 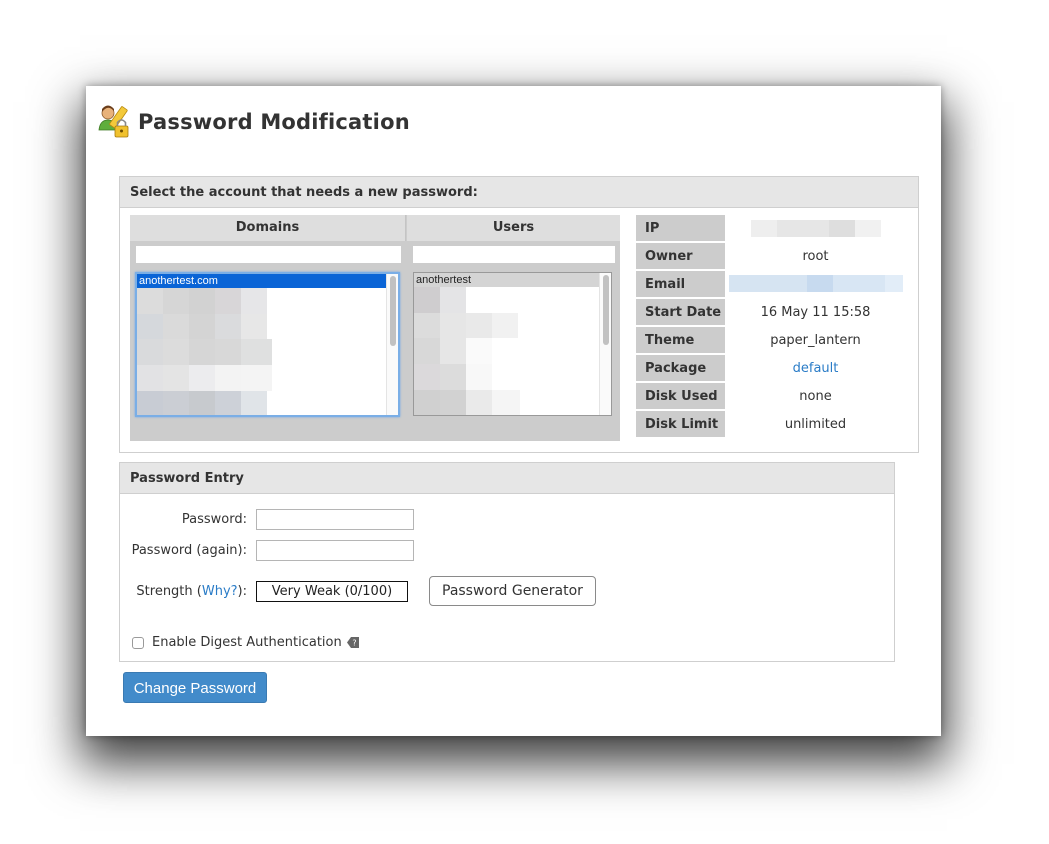 What do you see at coordinates (815, 369) in the screenshot?
I see `package-link: default` at bounding box center [815, 369].